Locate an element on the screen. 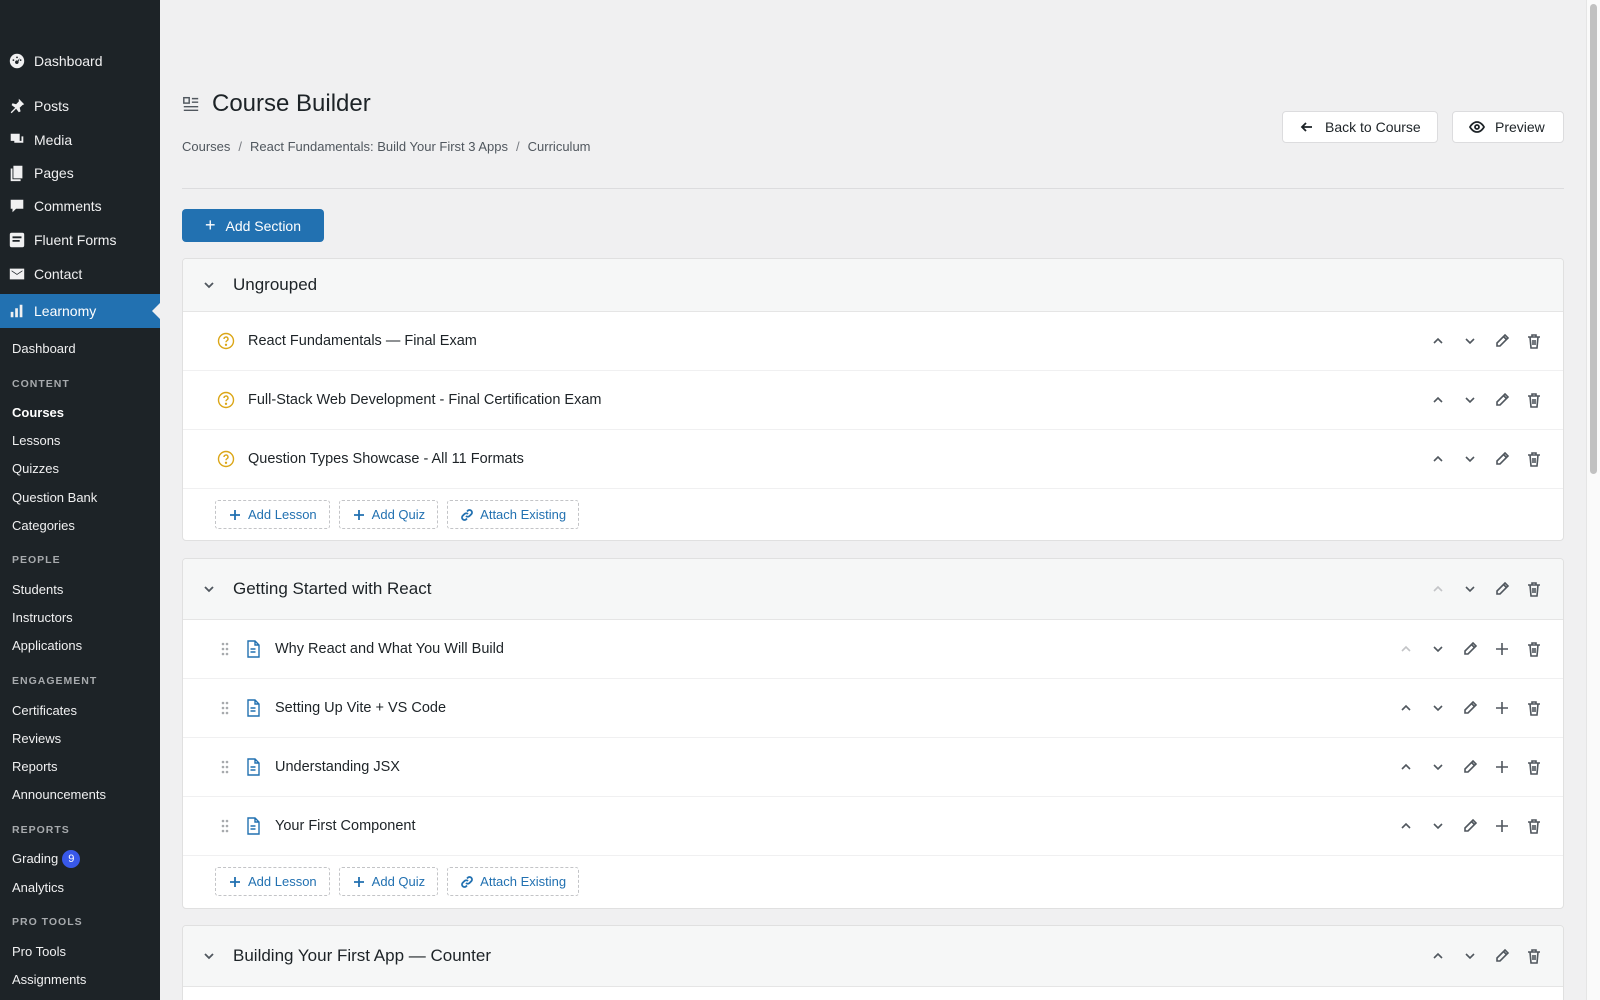 This screenshot has width=1600, height=1000. section-header: Ungrouped is located at coordinates (873, 285).